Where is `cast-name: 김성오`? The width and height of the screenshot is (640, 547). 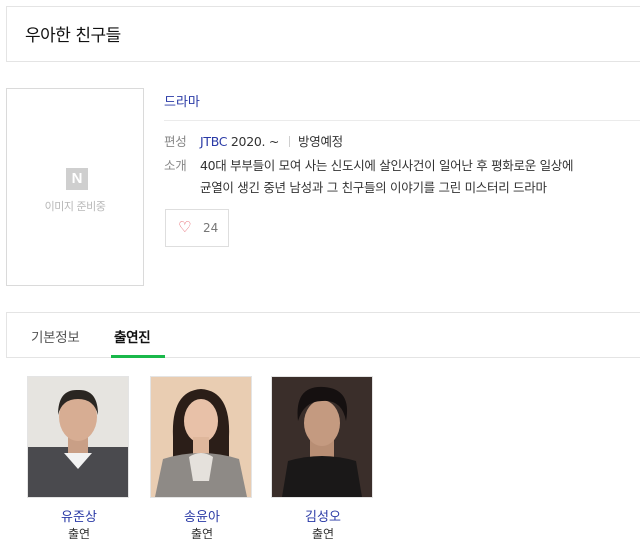 cast-name: 김성오 is located at coordinates (323, 515).